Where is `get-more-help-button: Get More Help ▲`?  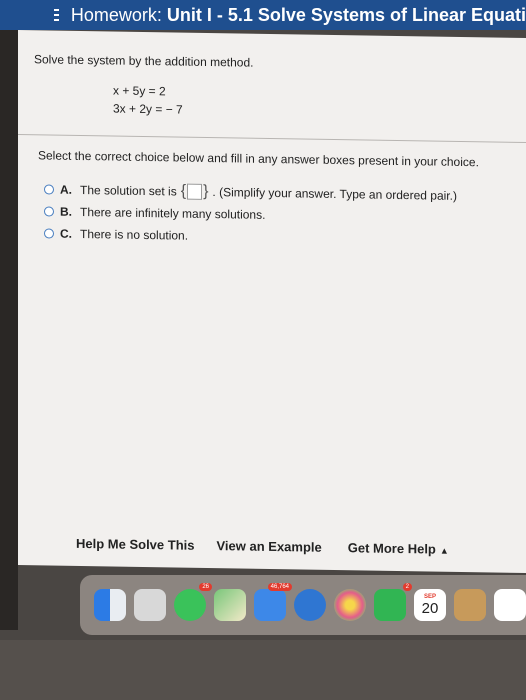 get-more-help-button: Get More Help ▲ is located at coordinates (398, 548).